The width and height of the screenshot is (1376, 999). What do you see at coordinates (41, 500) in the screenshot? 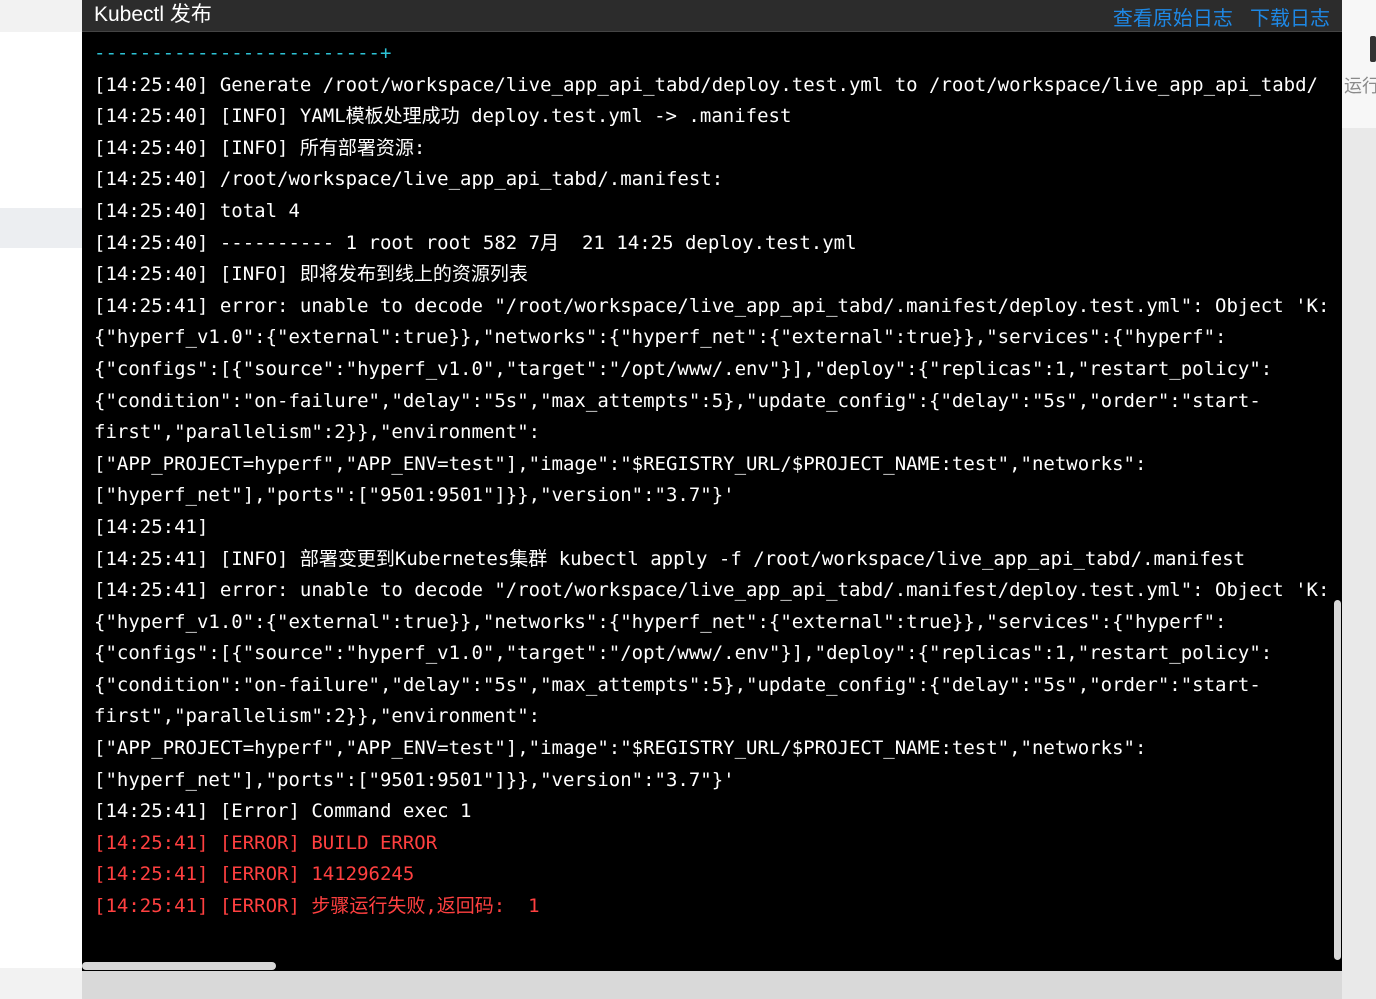
I see `background-left-panel` at bounding box center [41, 500].